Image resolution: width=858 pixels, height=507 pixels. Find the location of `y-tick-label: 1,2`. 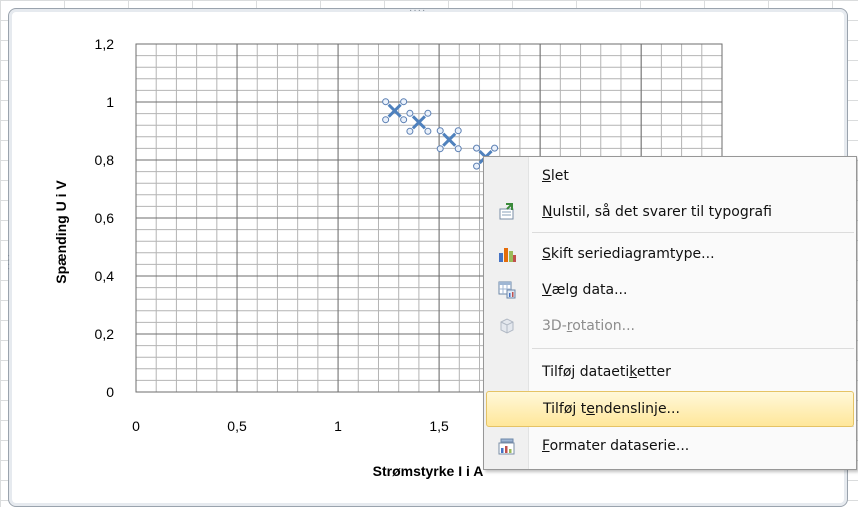

y-tick-label: 1,2 is located at coordinates (105, 44).